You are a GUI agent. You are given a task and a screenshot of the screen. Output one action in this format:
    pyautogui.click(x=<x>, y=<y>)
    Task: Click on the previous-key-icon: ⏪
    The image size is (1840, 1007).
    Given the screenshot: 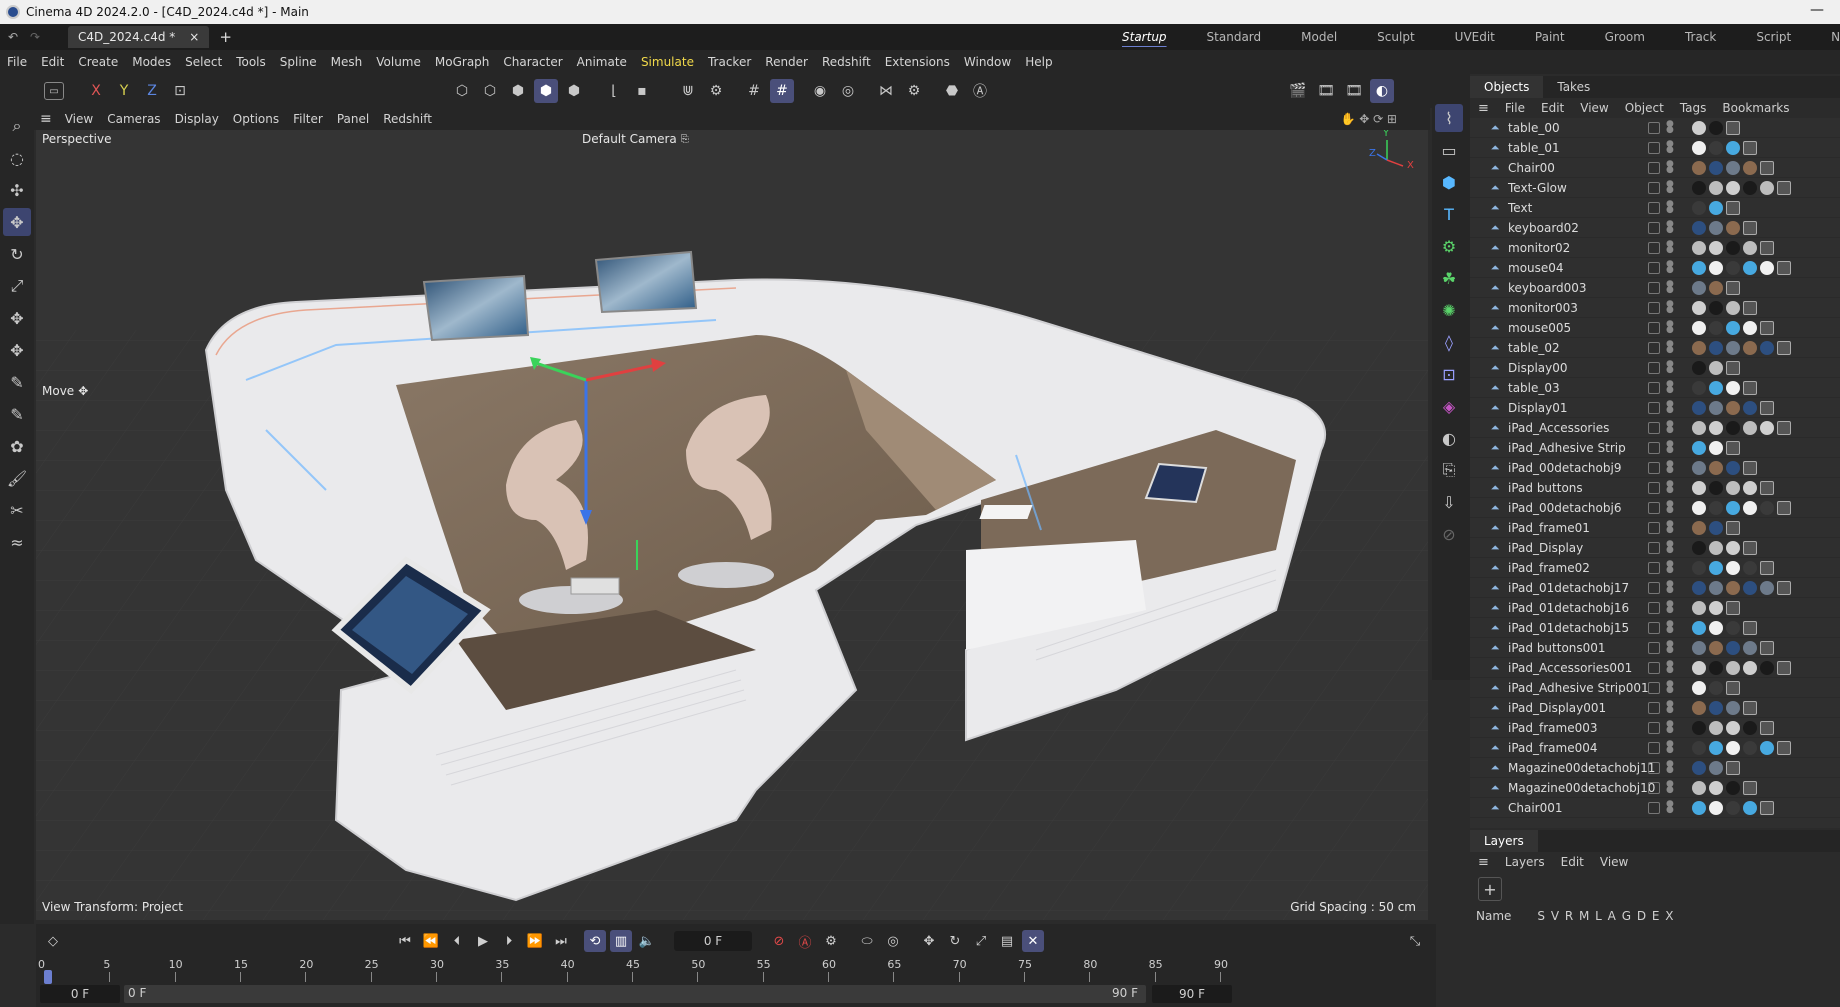 What is the action you would take?
    pyautogui.click(x=431, y=941)
    